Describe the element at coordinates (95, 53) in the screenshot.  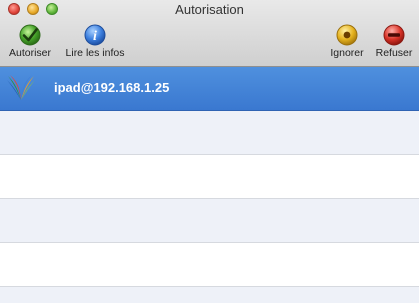
I see `get-info-label: Lire les infos` at that location.